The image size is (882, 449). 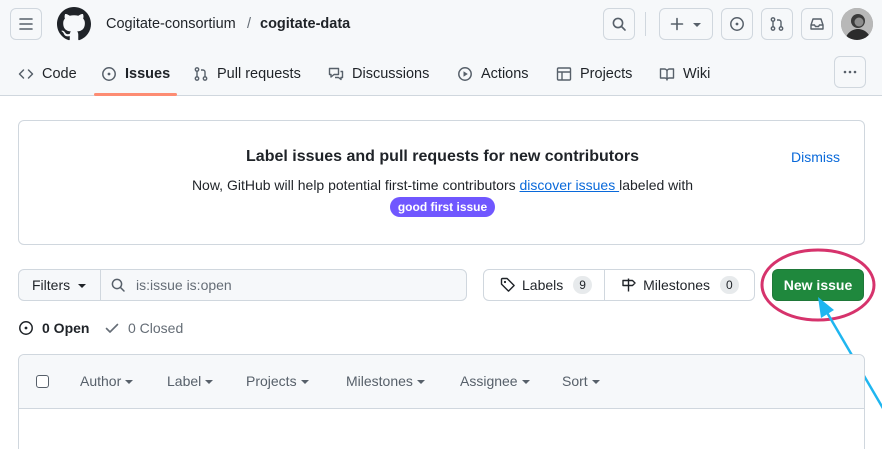 I want to click on tab-code: Code, so click(x=47, y=74).